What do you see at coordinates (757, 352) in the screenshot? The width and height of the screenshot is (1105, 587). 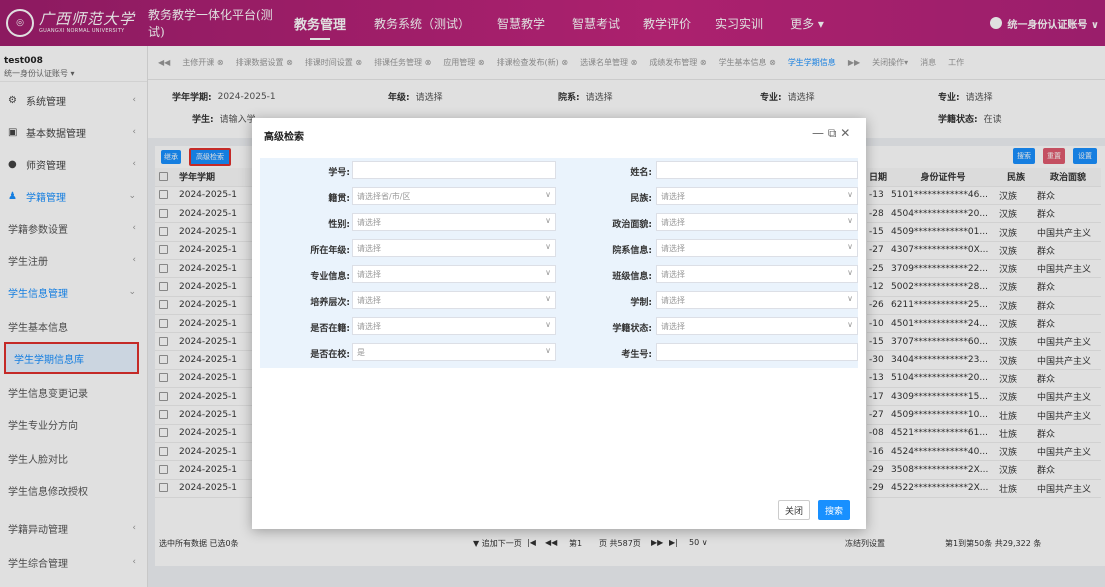 I see `input-exam-no` at bounding box center [757, 352].